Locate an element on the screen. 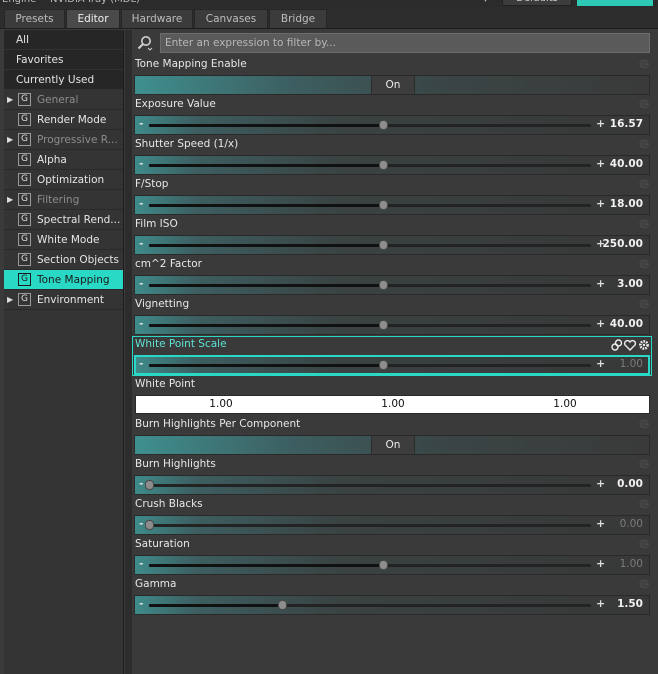  dropdown-arrow-icon: ▾ is located at coordinates (485, 2).